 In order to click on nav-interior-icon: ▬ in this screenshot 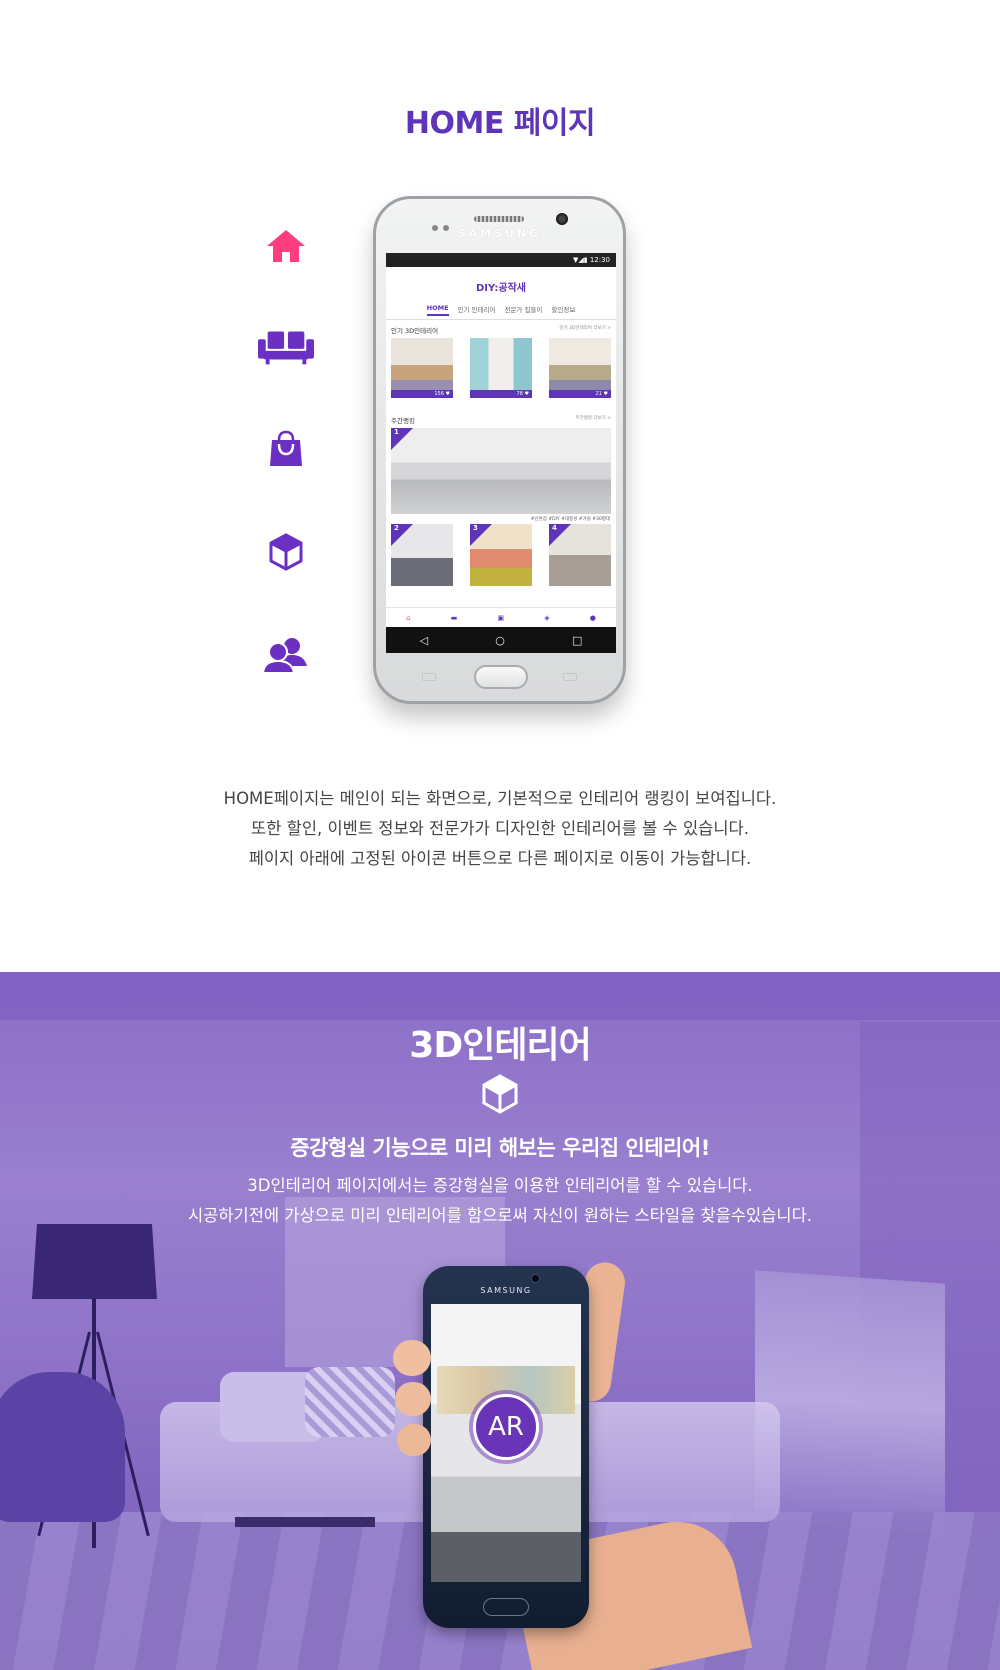, I will do `click(454, 618)`.